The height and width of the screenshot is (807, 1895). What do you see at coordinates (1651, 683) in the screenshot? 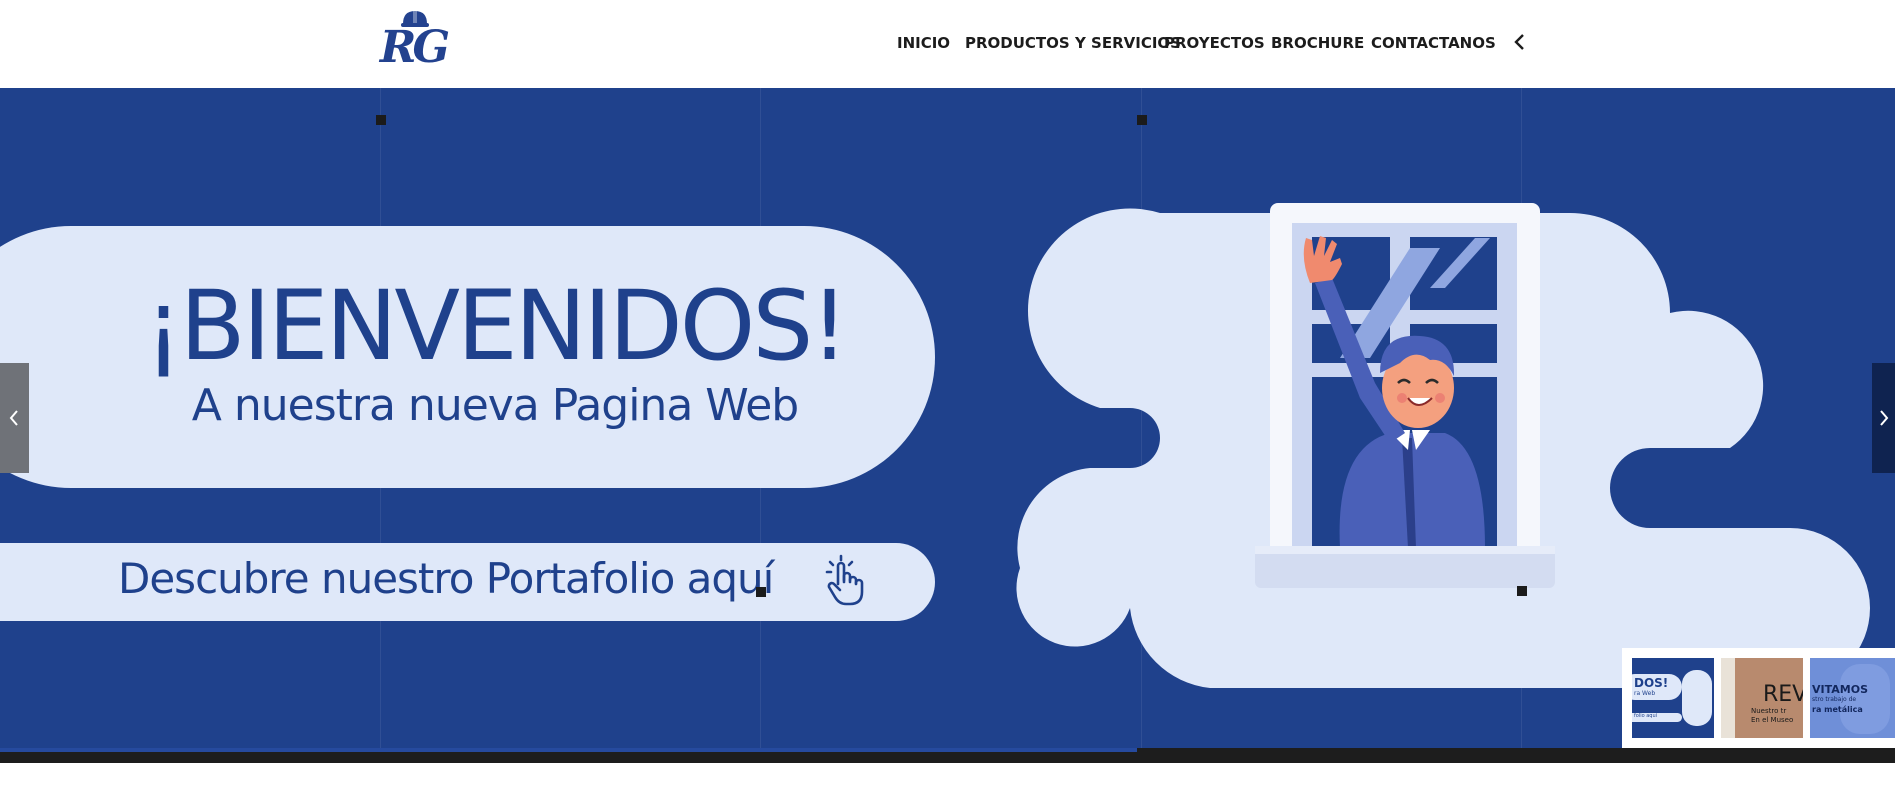
I see `thumbnail-line: DOS!` at bounding box center [1651, 683].